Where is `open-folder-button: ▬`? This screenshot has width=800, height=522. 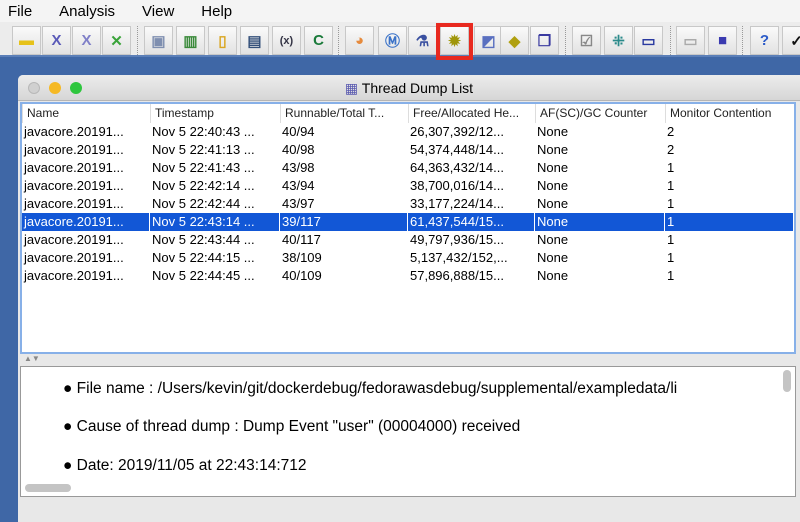 open-folder-button: ▬ is located at coordinates (26, 40).